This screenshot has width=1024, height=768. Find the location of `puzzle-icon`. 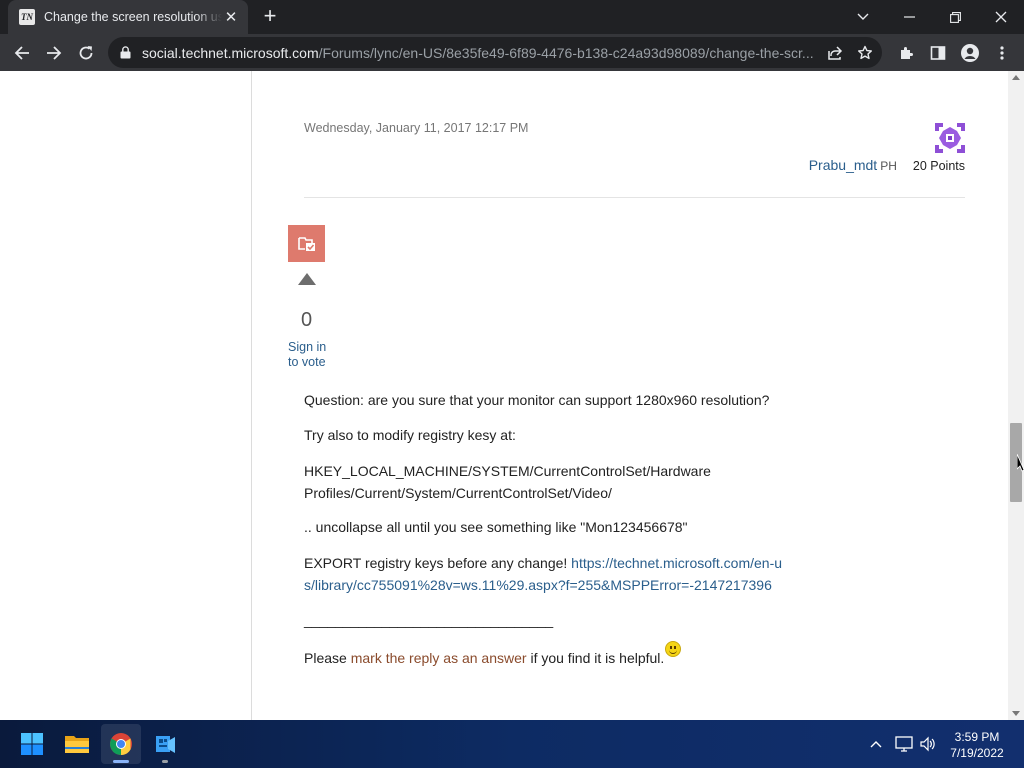

puzzle-icon is located at coordinates (907, 53).